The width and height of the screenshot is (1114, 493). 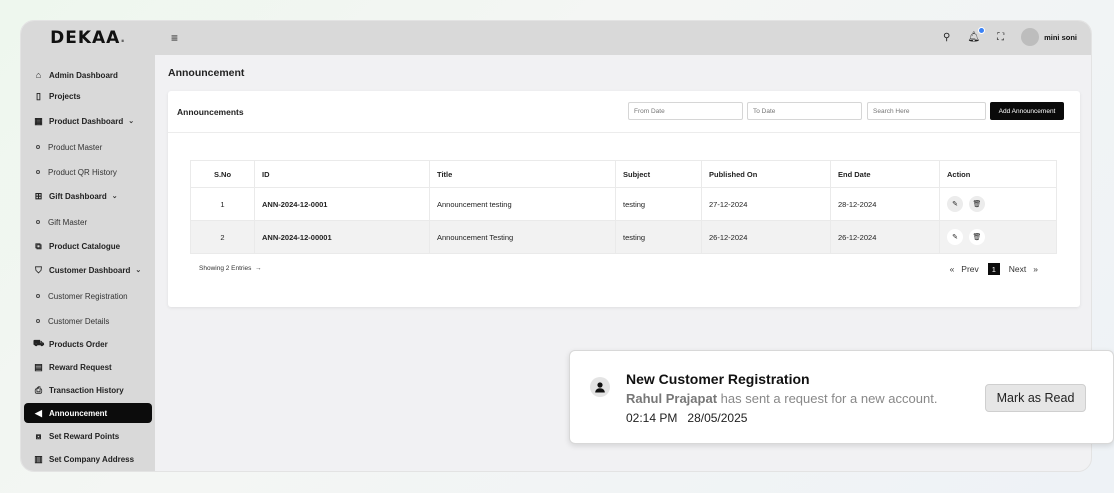 I want to click on arrow-right-icon: →, so click(x=258, y=268).